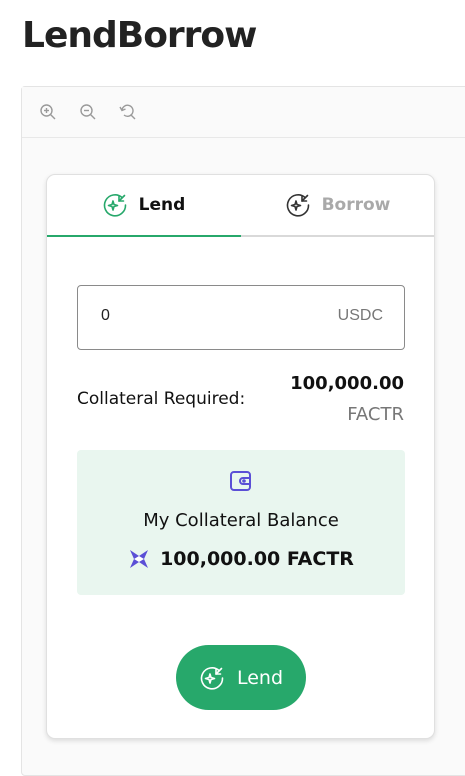  I want to click on factr-token-icon, so click(139, 559).